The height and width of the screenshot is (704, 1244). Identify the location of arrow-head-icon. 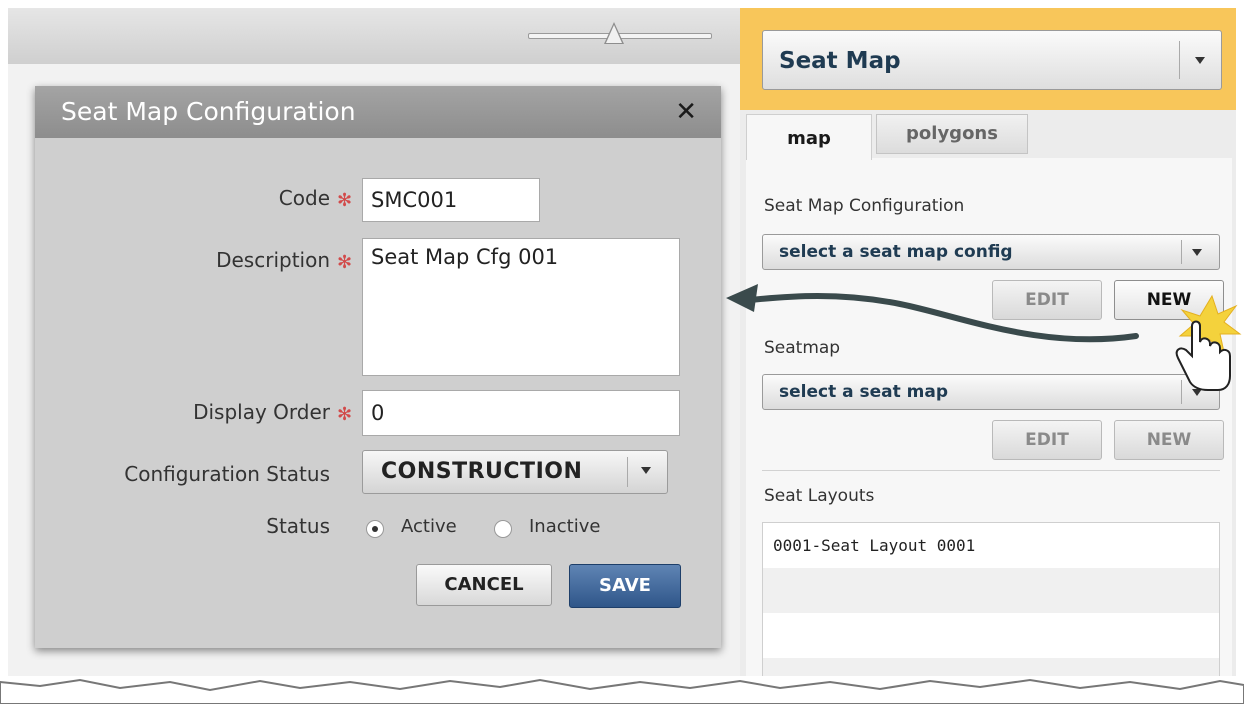
(742, 298).